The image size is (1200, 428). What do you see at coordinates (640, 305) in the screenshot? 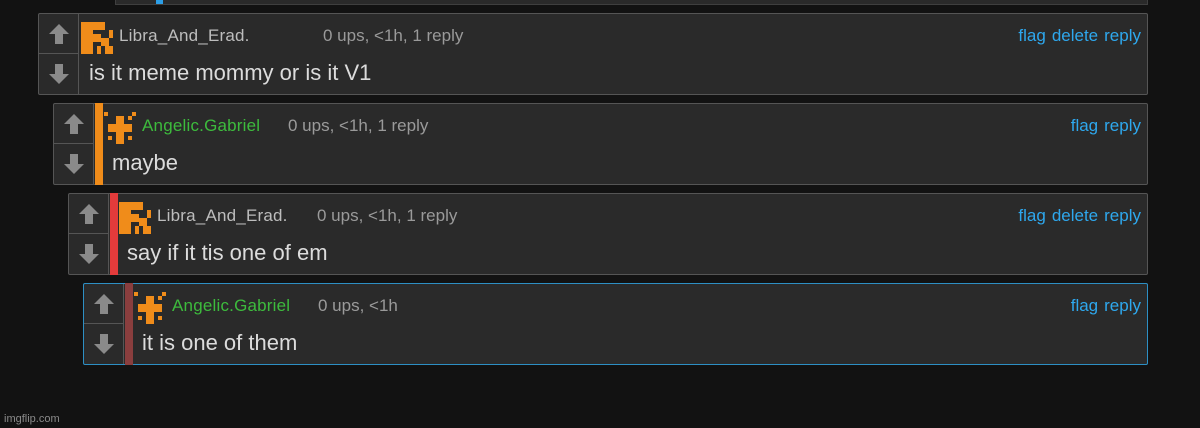
I see `comment-header: Angelic.Gabriel 0 ups, <1h flag reply` at bounding box center [640, 305].